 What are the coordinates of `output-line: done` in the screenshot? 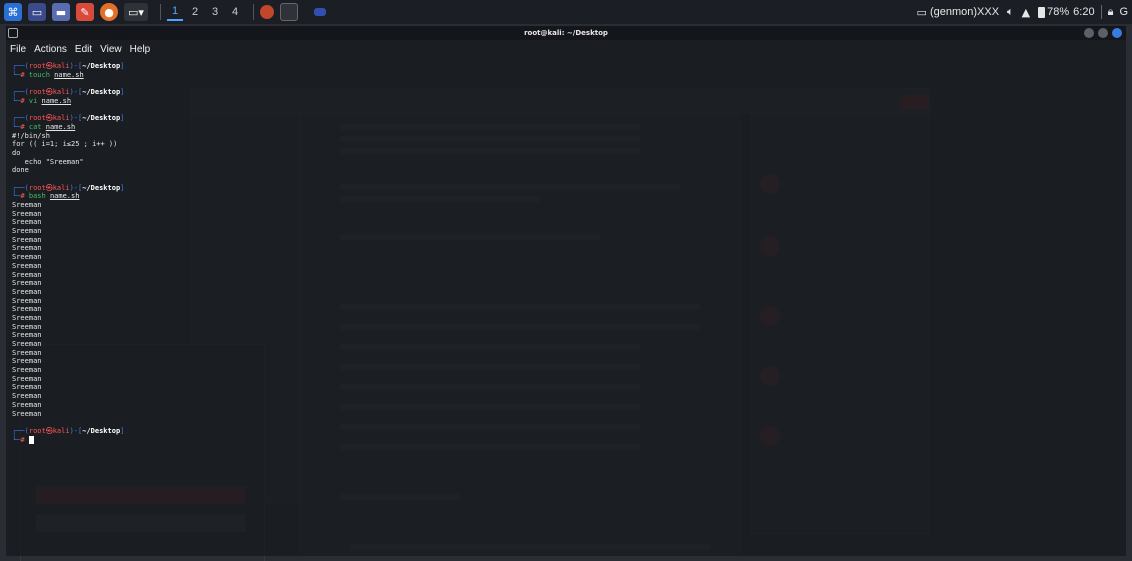 It's located at (20, 170).